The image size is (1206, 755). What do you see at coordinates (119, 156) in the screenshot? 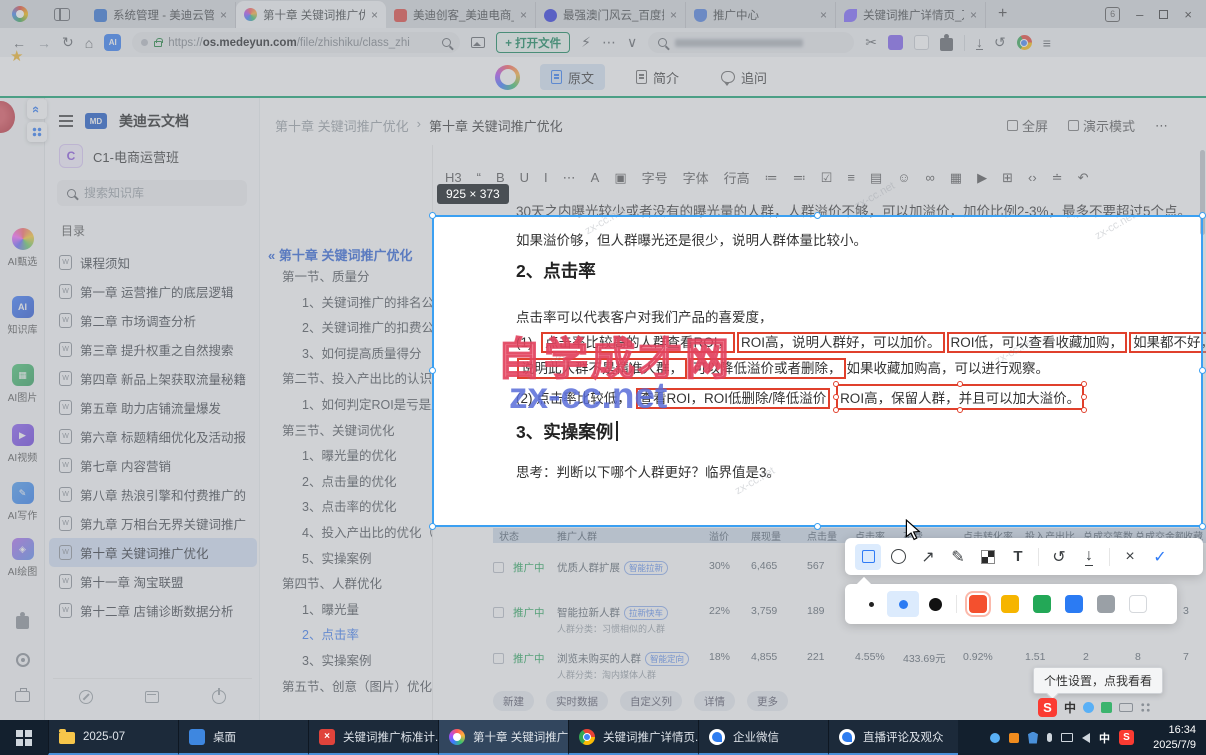
I see `workspace-row: C C1-电商运营班` at bounding box center [119, 156].